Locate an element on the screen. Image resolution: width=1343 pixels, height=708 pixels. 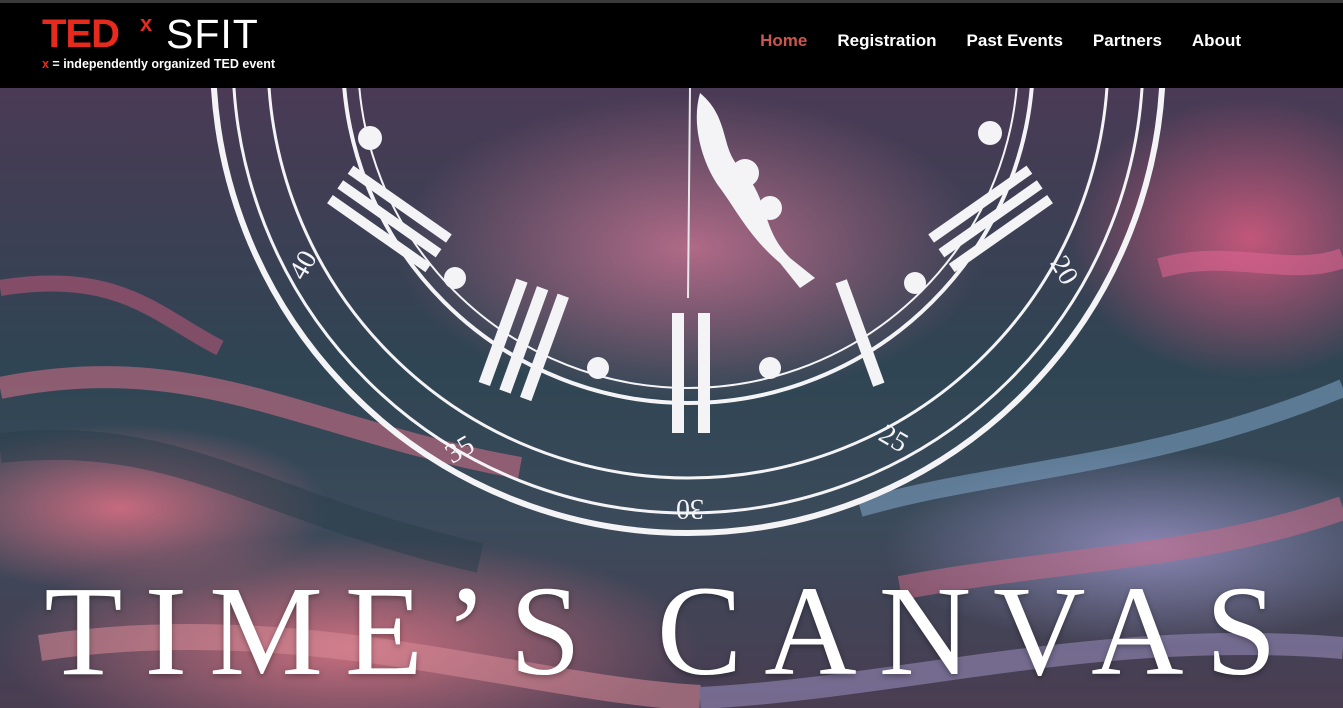
nav-past-events: Past Events is located at coordinates (1015, 41).